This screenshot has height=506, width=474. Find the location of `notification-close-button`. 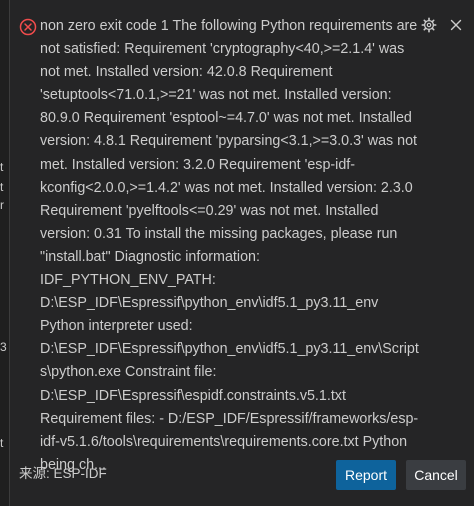

notification-close-button is located at coordinates (456, 27).